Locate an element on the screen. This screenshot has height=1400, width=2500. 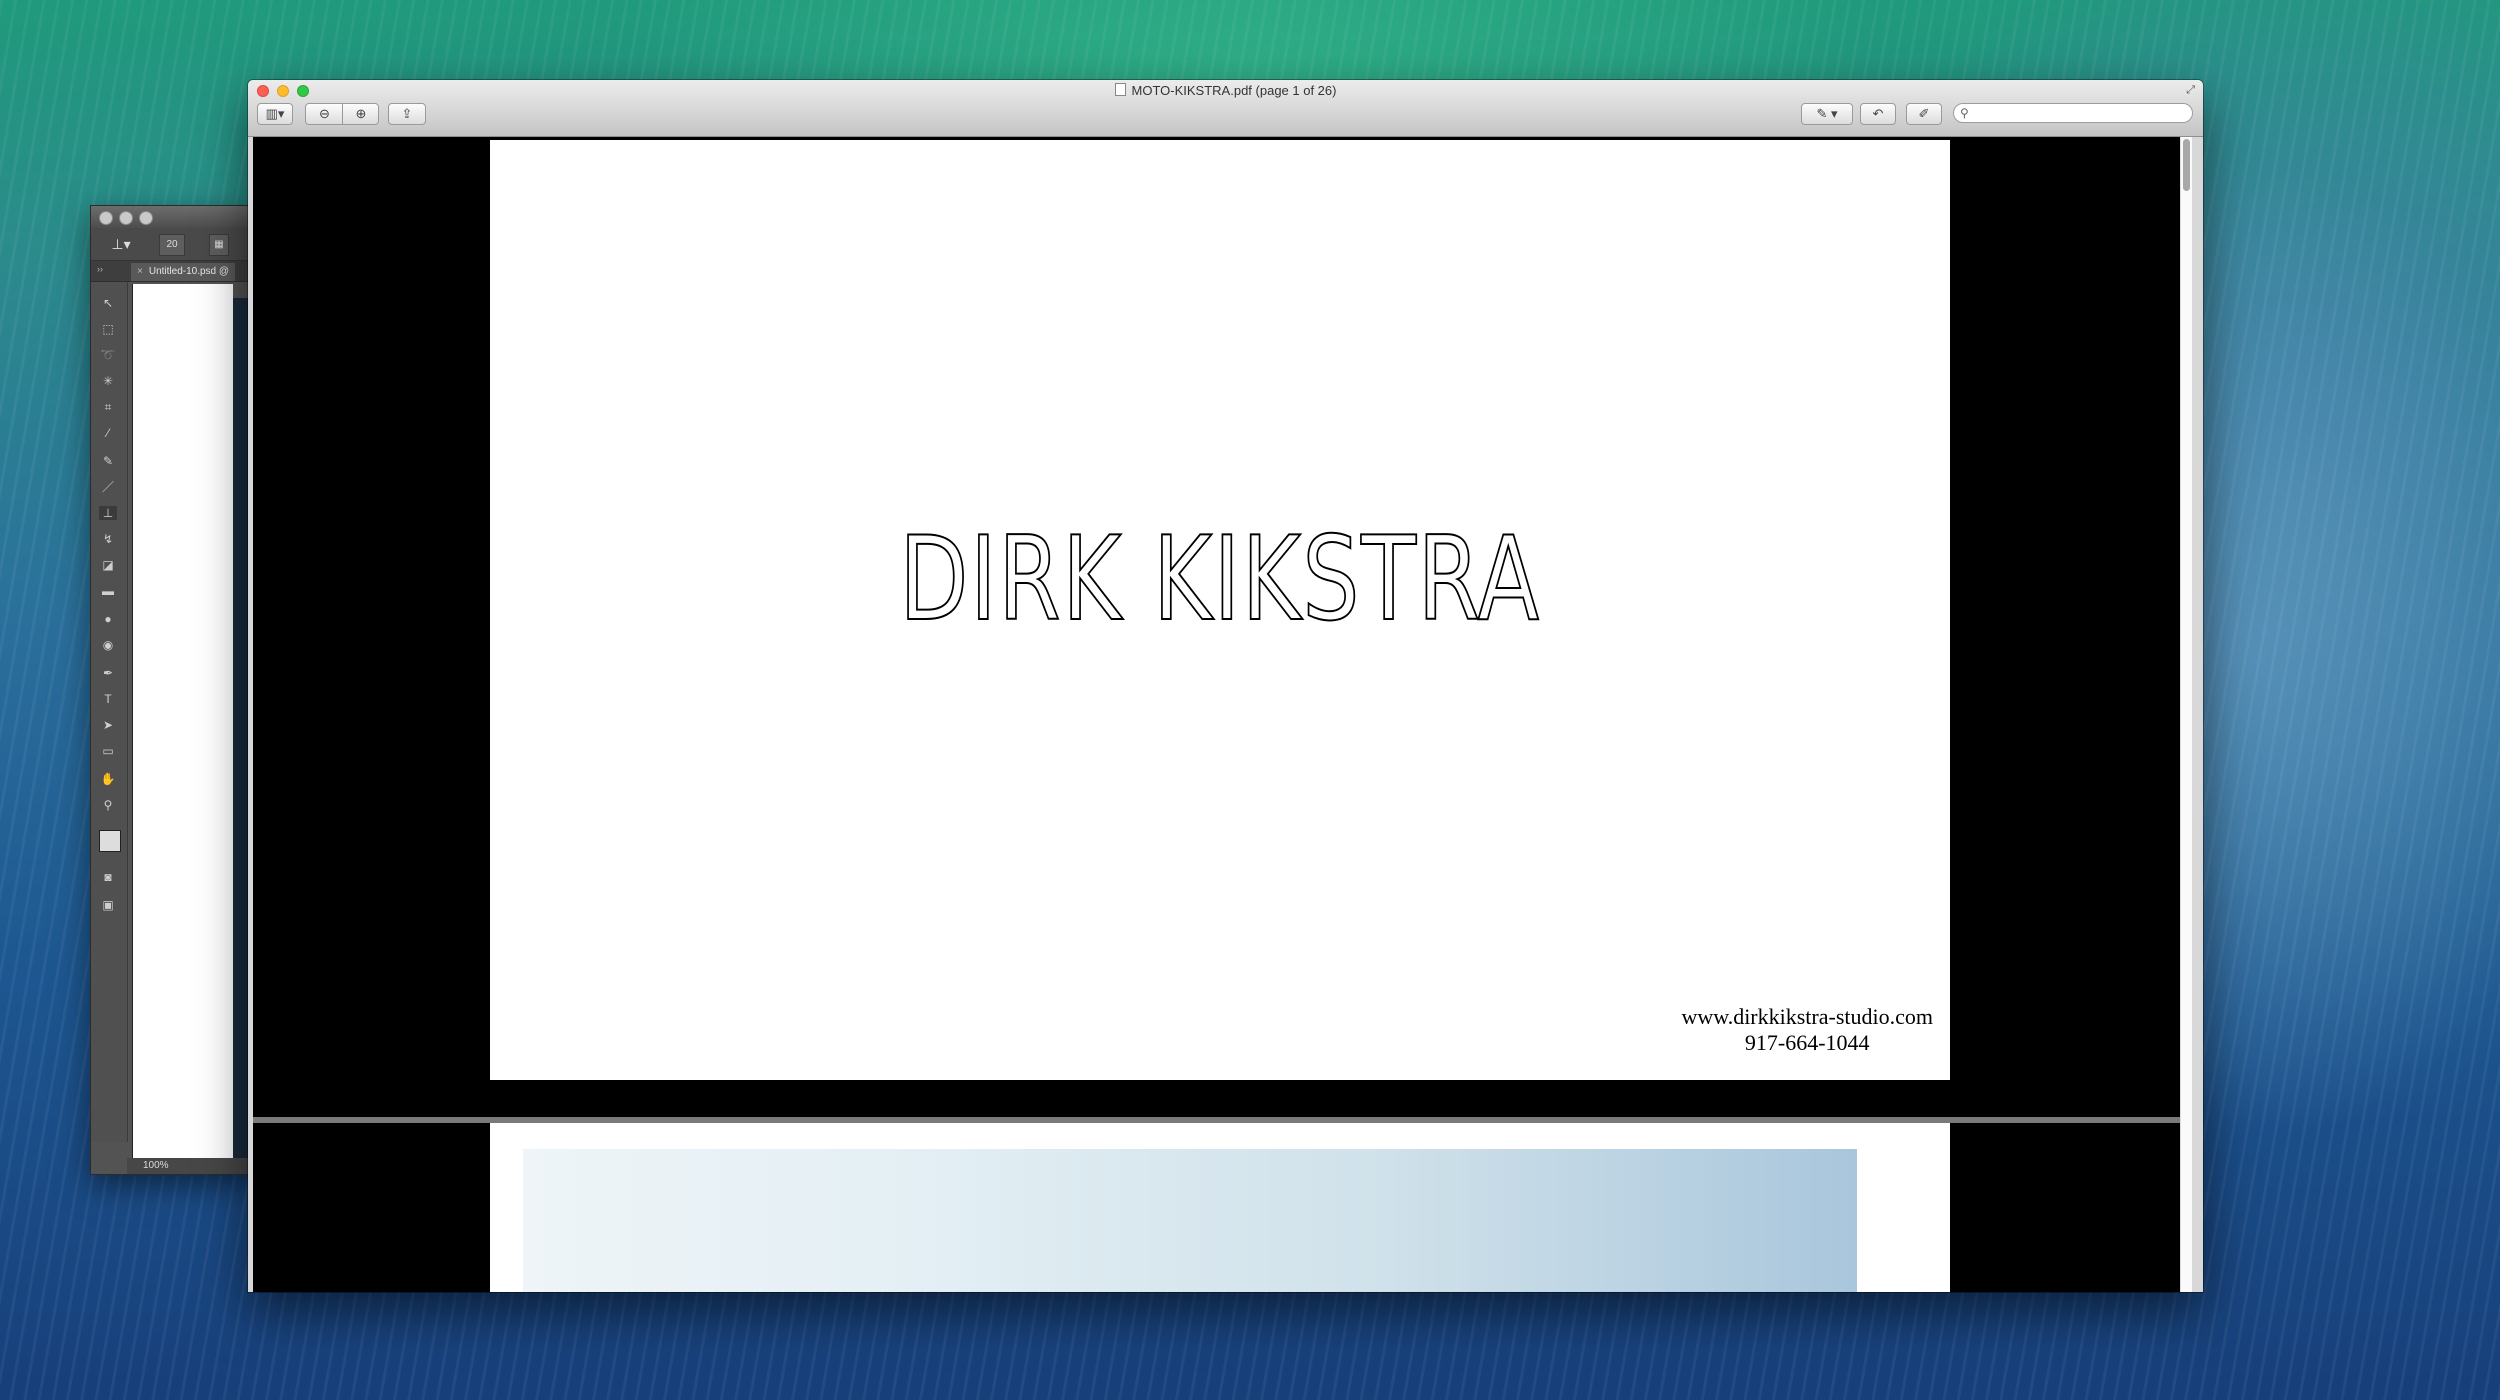
lasso-tool-icon: ➰ is located at coordinates (108, 355).